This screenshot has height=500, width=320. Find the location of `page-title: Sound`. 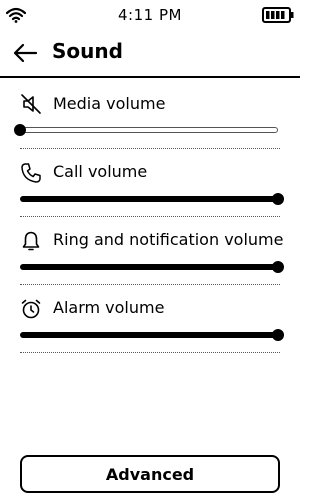

page-title: Sound is located at coordinates (87, 51).